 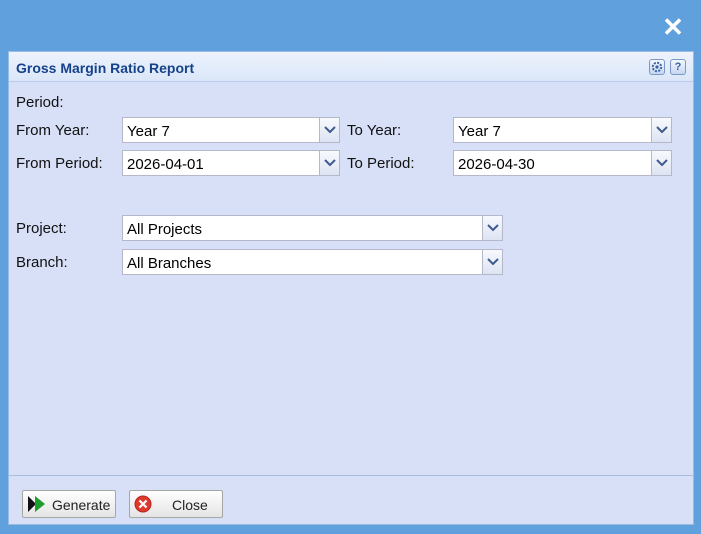 What do you see at coordinates (148, 131) in the screenshot?
I see `from-year-value: Year 7` at bounding box center [148, 131].